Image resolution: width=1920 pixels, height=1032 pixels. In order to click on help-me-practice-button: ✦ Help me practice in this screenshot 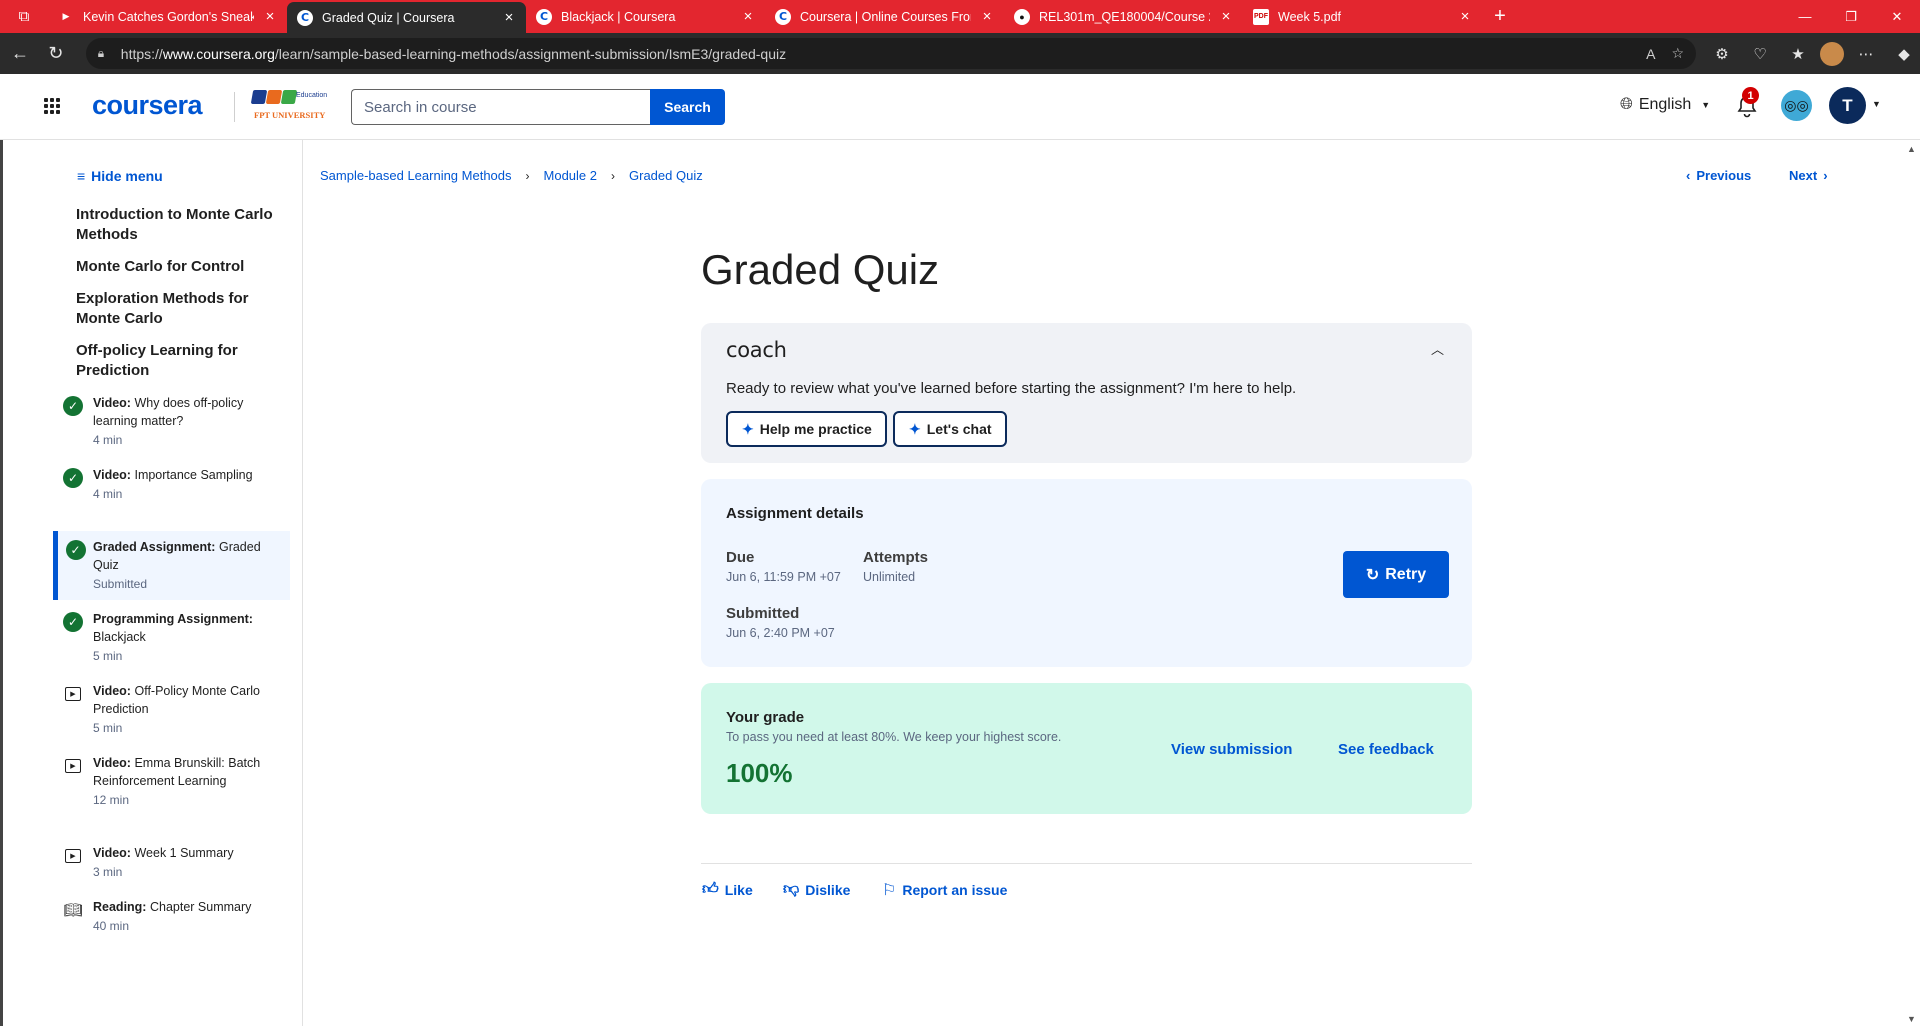, I will do `click(806, 429)`.